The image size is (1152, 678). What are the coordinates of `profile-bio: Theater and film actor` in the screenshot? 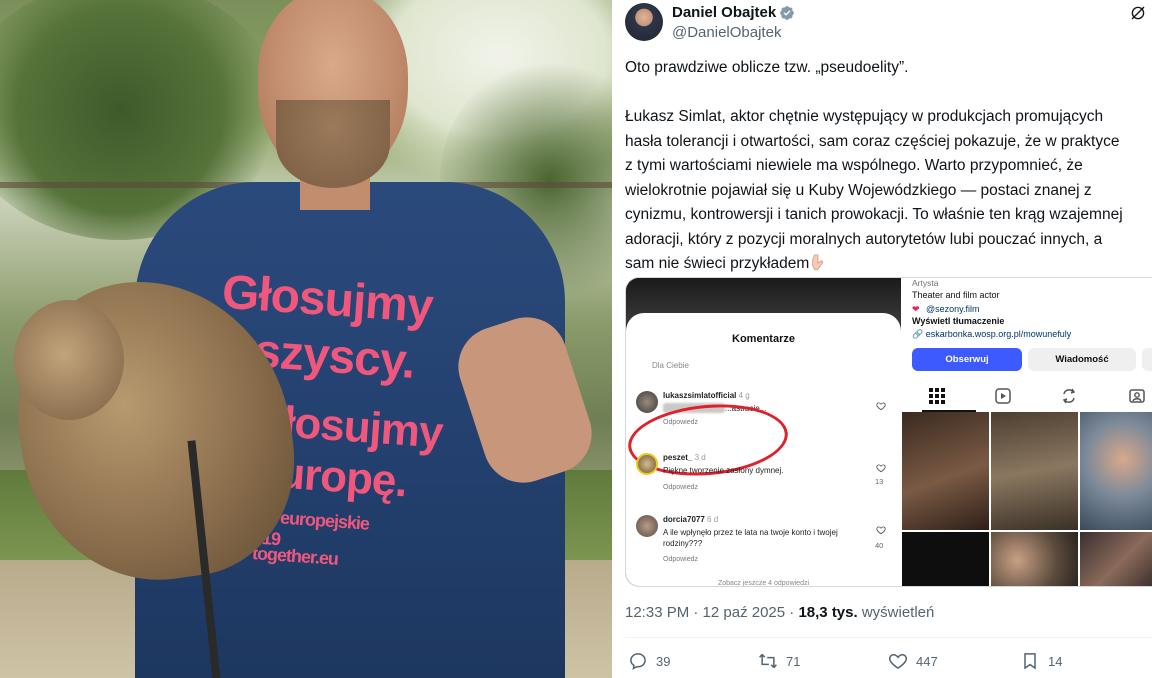 It's located at (956, 295).